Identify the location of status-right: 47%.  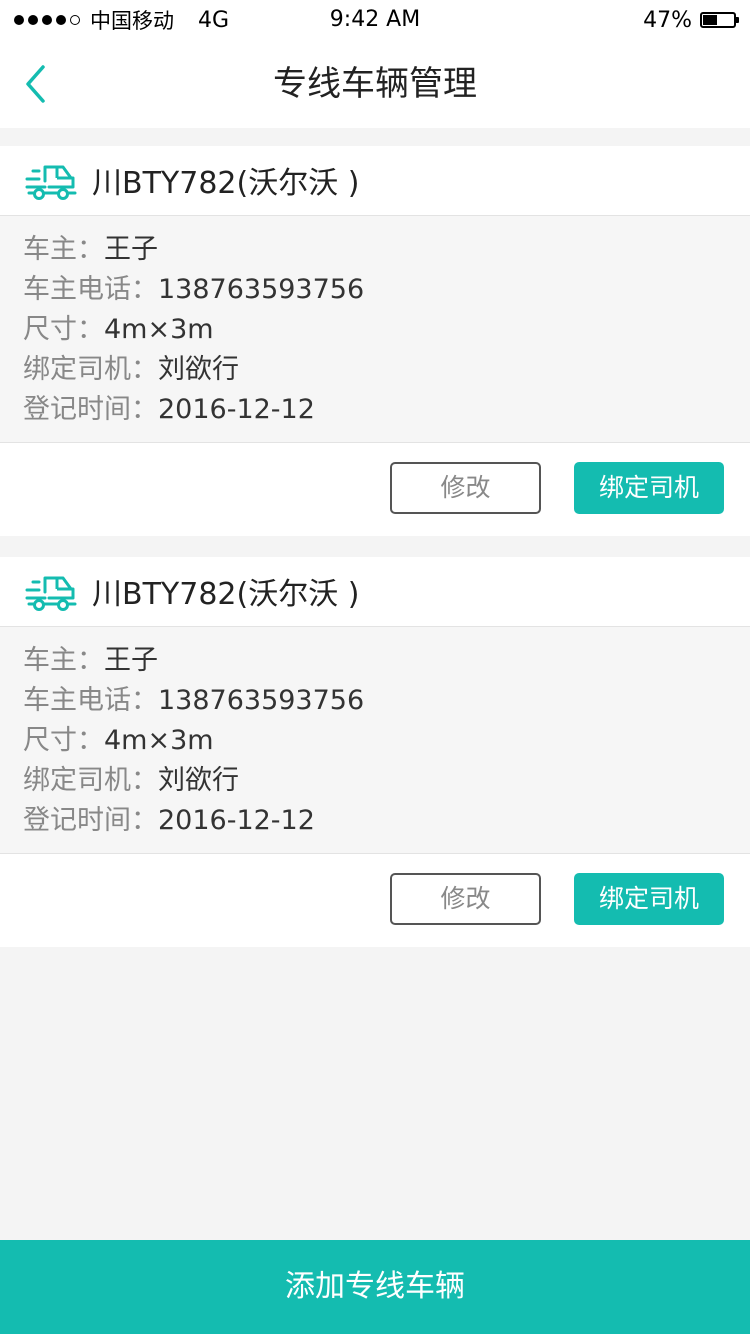
(691, 20).